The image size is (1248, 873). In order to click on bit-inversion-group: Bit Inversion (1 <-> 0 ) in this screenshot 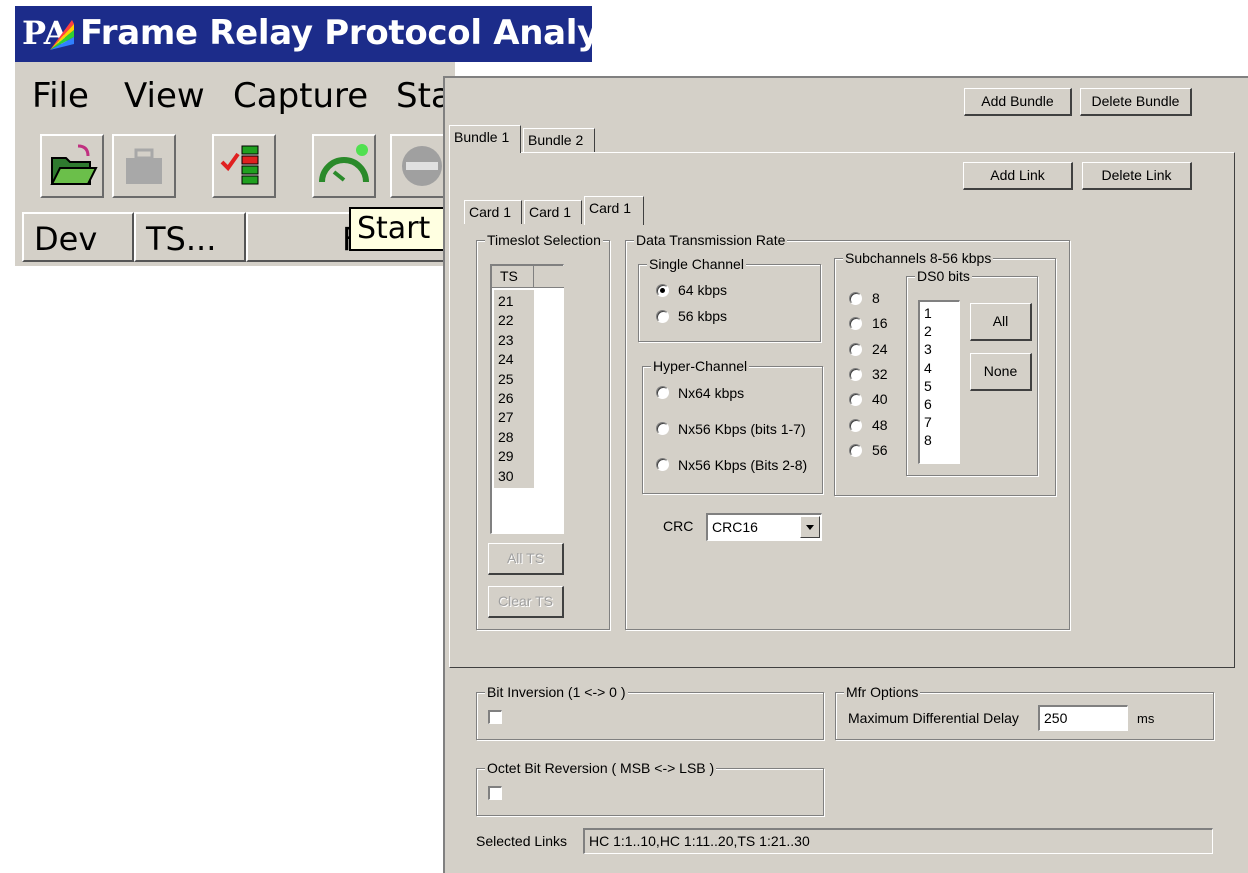, I will do `click(650, 712)`.